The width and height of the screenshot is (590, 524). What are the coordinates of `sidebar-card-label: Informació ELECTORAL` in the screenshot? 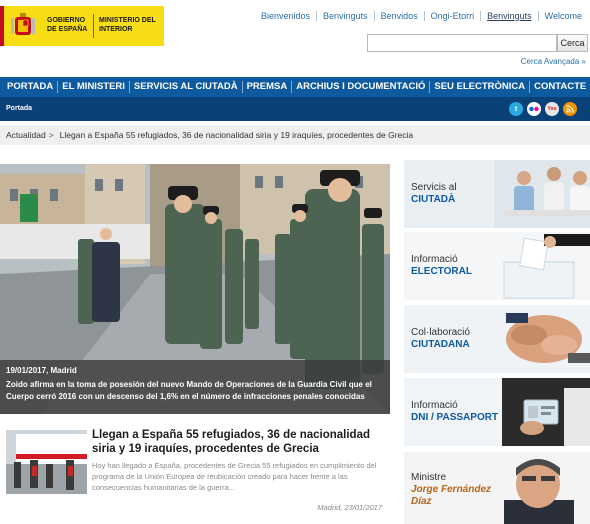 It's located at (456, 266).